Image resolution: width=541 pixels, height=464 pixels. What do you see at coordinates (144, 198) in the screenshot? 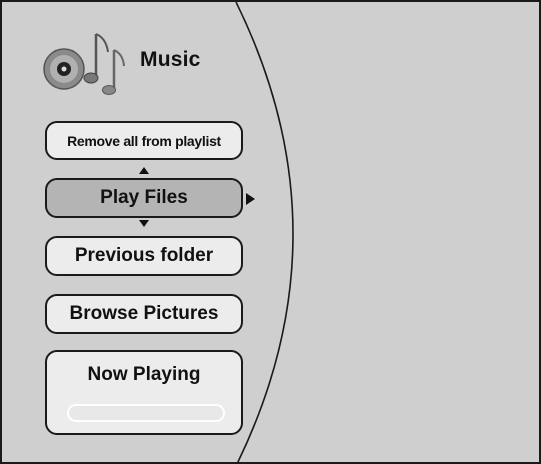
I see `play-files-button: Play Files` at bounding box center [144, 198].